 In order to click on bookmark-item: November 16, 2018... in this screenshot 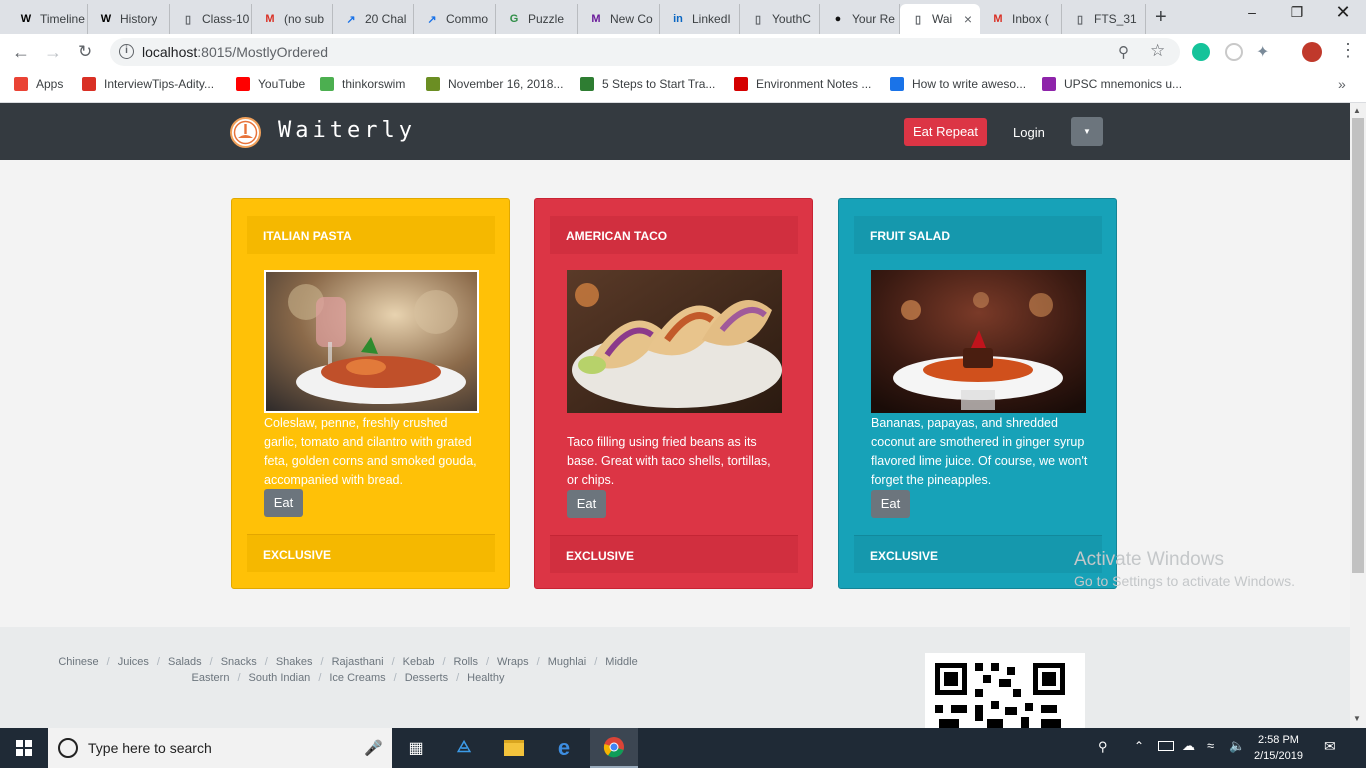, I will do `click(494, 84)`.